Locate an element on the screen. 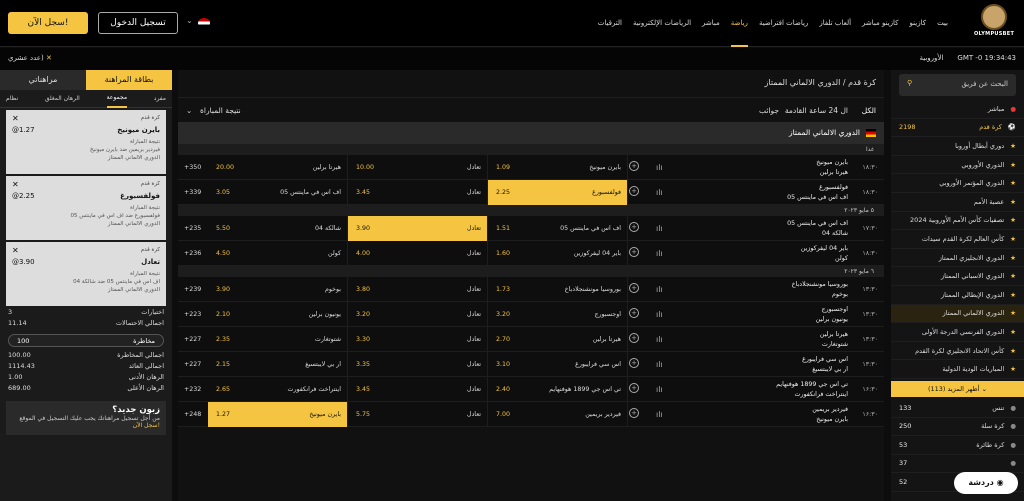  market-select: نتيجة المباراة is located at coordinates (220, 110).